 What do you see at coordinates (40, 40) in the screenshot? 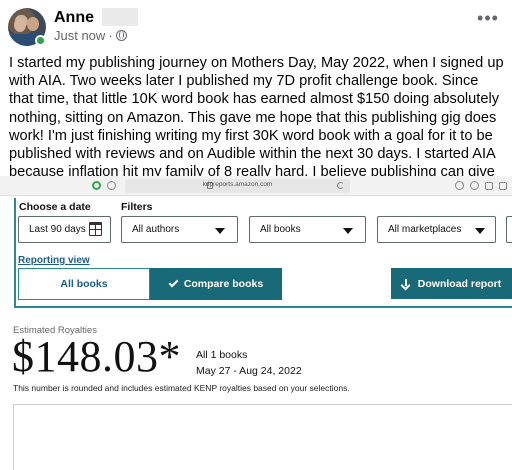
I see `online-status-dot` at bounding box center [40, 40].